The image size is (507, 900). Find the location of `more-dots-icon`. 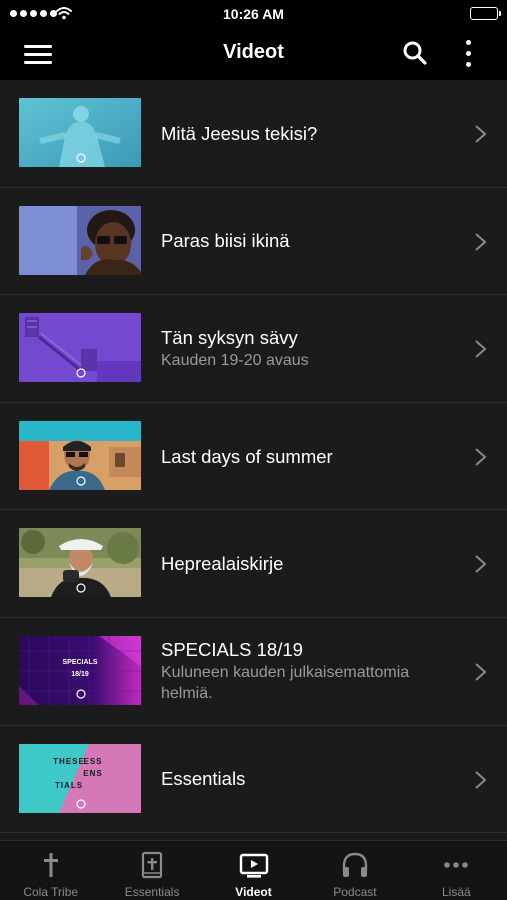

more-dots-icon is located at coordinates (456, 865).